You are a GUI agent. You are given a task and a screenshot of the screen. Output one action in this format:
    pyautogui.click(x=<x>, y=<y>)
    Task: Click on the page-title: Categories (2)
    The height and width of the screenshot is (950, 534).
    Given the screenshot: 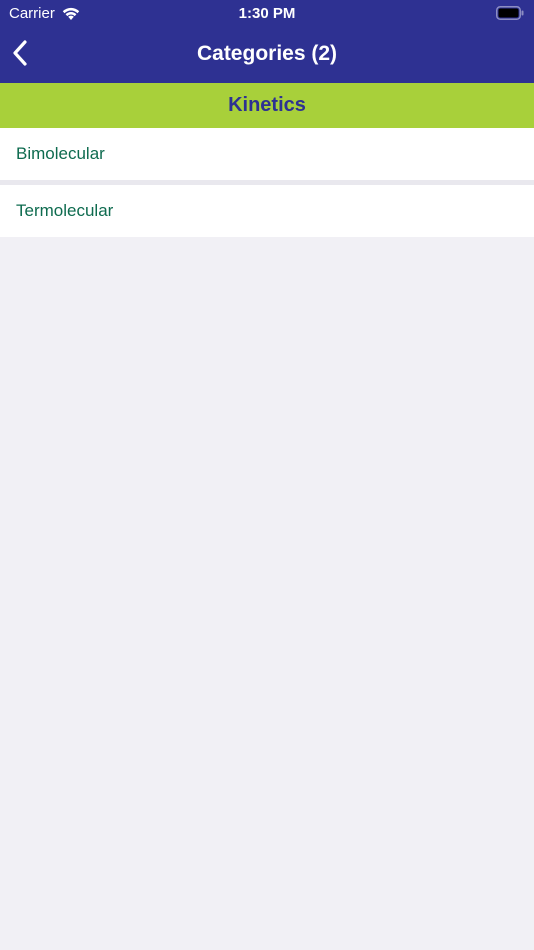 What is the action you would take?
    pyautogui.click(x=267, y=53)
    